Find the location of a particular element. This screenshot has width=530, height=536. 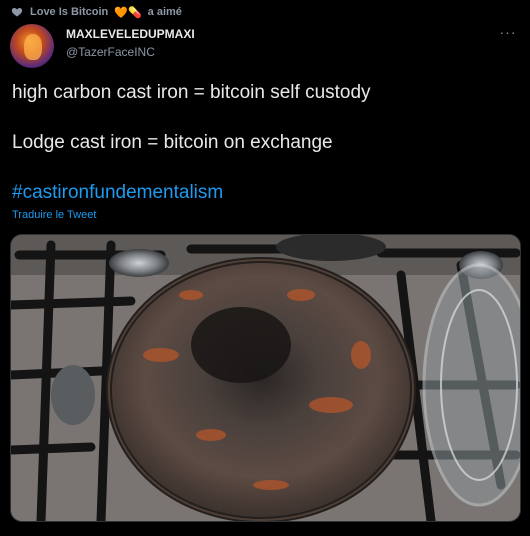

heart-icon is located at coordinates (17, 12).